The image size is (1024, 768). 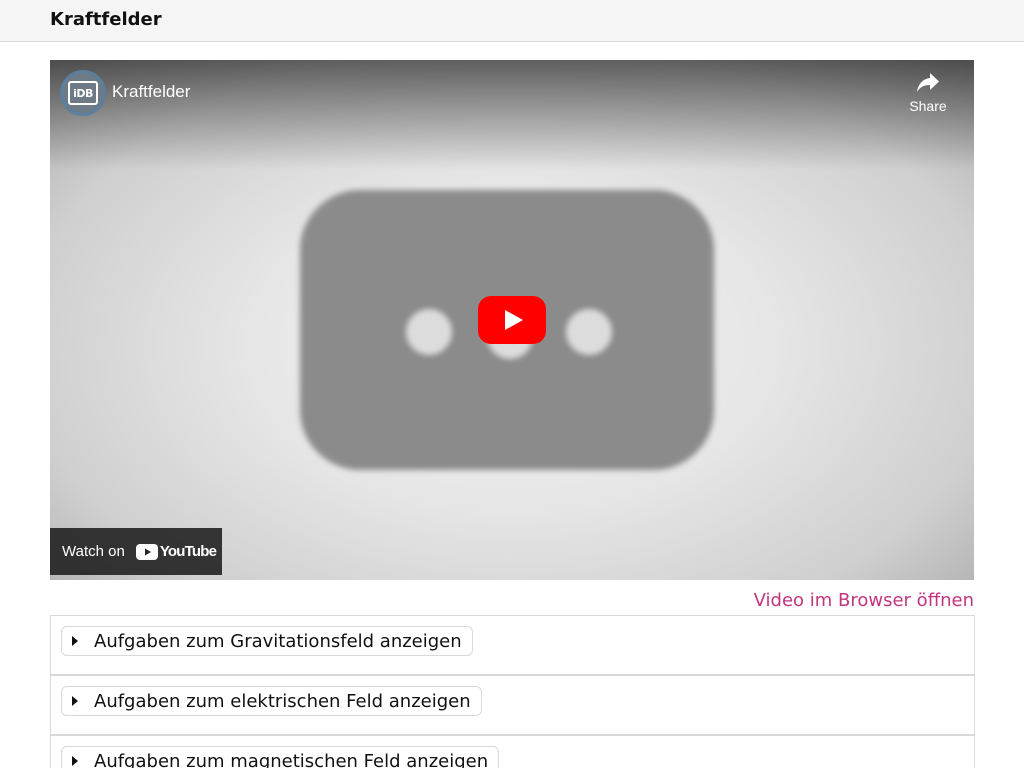 I want to click on channel-avatar: iDB, so click(x=83, y=93).